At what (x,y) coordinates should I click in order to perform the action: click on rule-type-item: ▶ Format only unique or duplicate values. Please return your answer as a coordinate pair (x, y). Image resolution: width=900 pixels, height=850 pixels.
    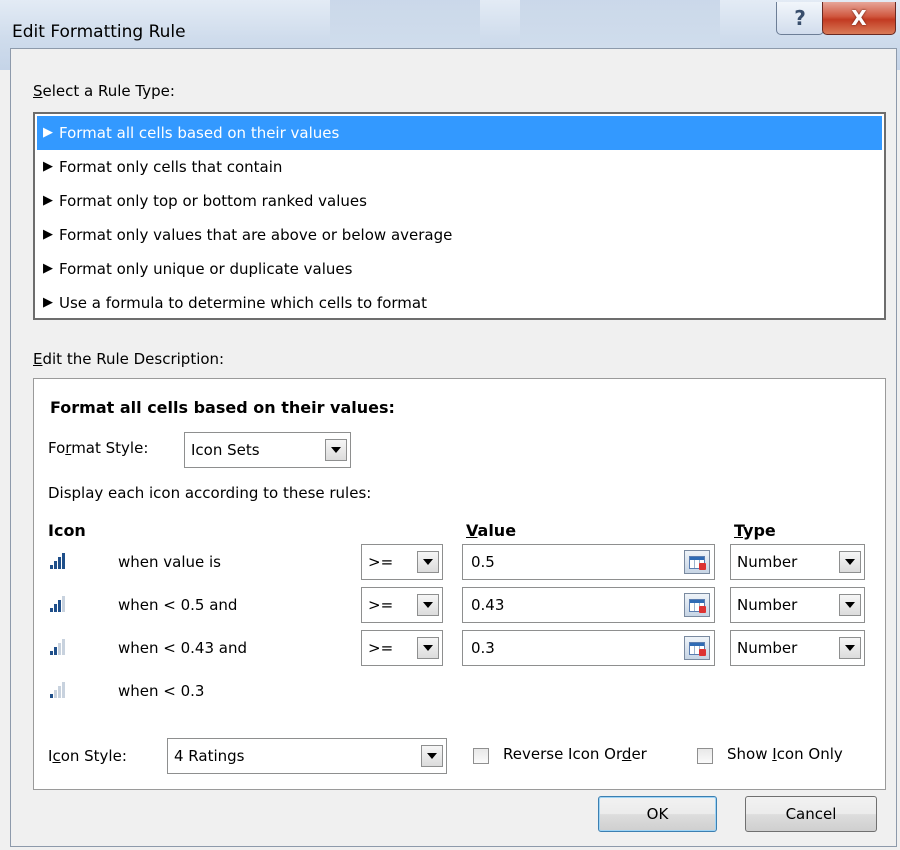
    Looking at the image, I should click on (459, 269).